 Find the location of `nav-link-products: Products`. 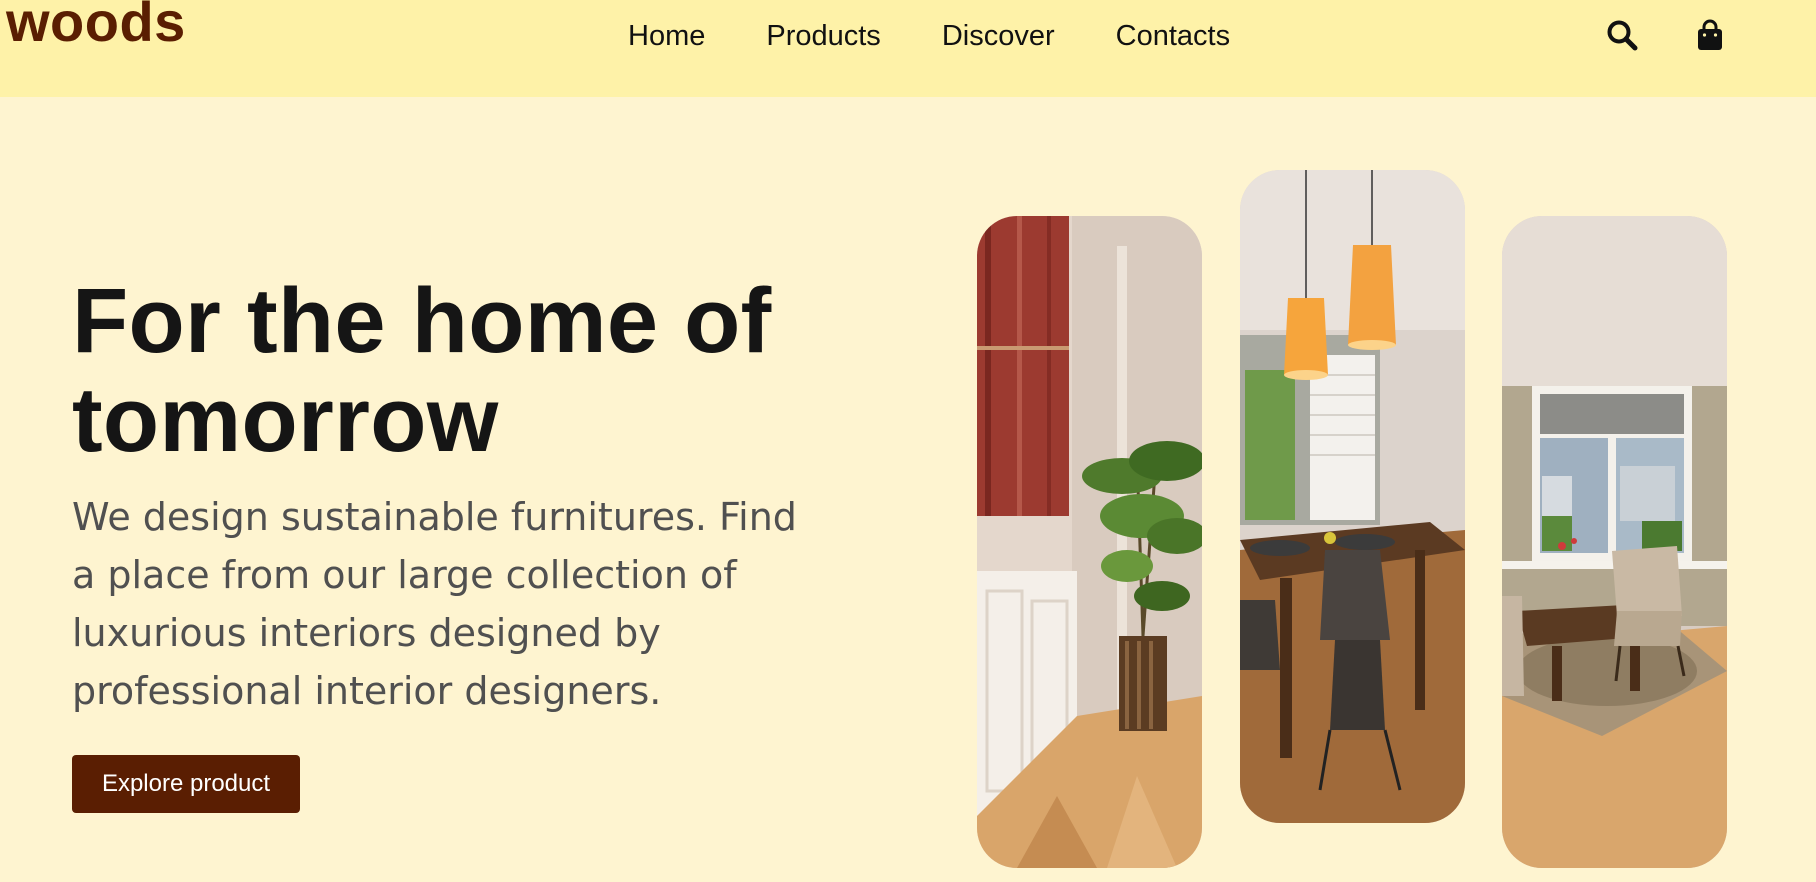

nav-link-products: Products is located at coordinates (823, 36).